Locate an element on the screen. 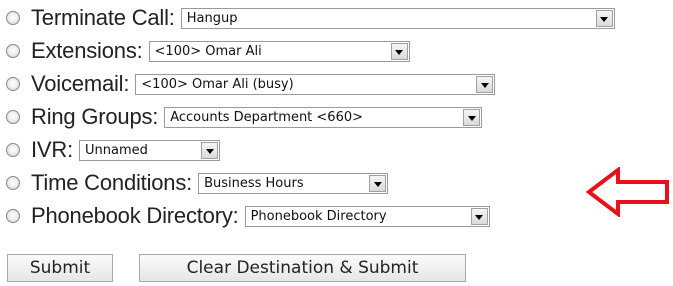 This screenshot has height=286, width=673. select-phonebook-directory-value: Phonebook Directory is located at coordinates (318, 216).